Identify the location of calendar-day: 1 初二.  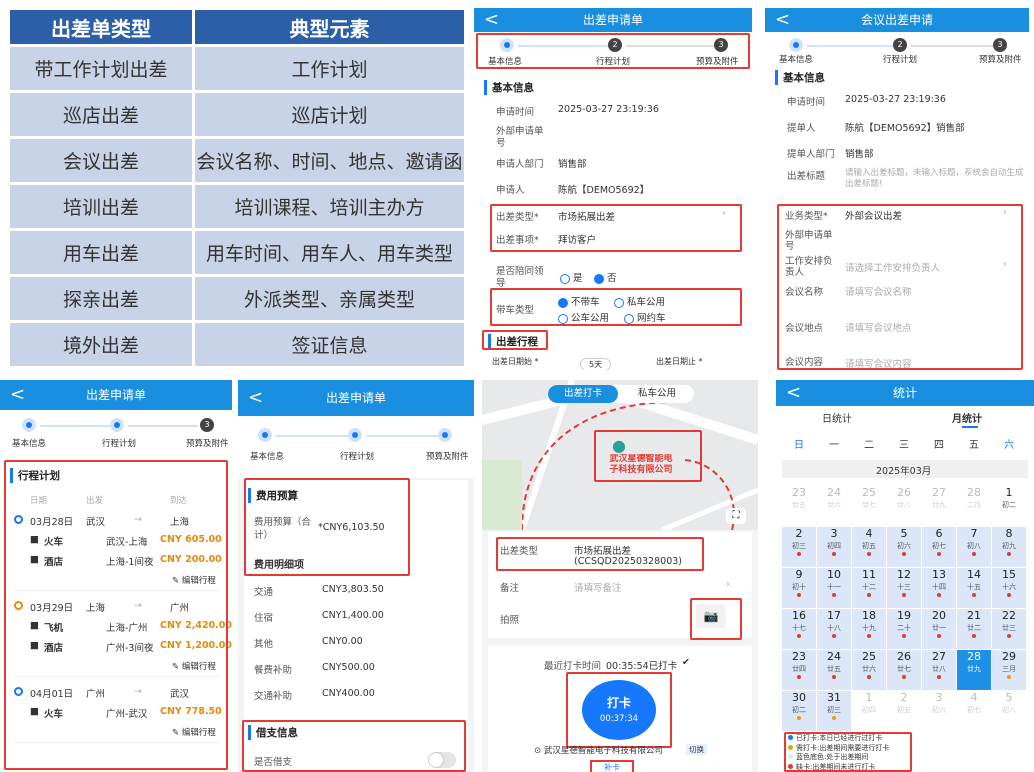
(1009, 506).